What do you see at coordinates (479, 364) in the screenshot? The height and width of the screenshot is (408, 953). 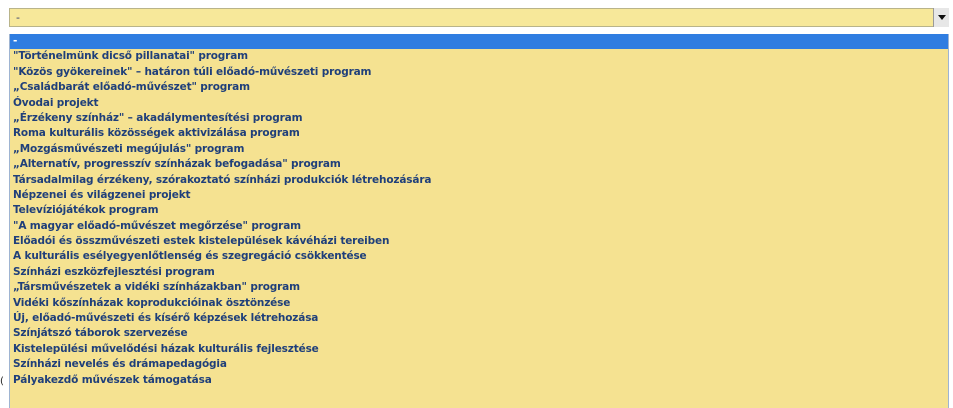 I see `option-szinhazi-neveles-dramapedagogia: Színházi nevelés és drámapedagógia` at bounding box center [479, 364].